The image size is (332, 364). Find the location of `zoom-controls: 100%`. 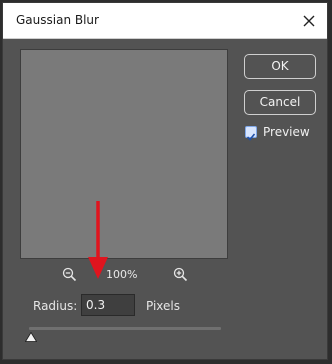

zoom-controls: 100% is located at coordinates (128, 274).